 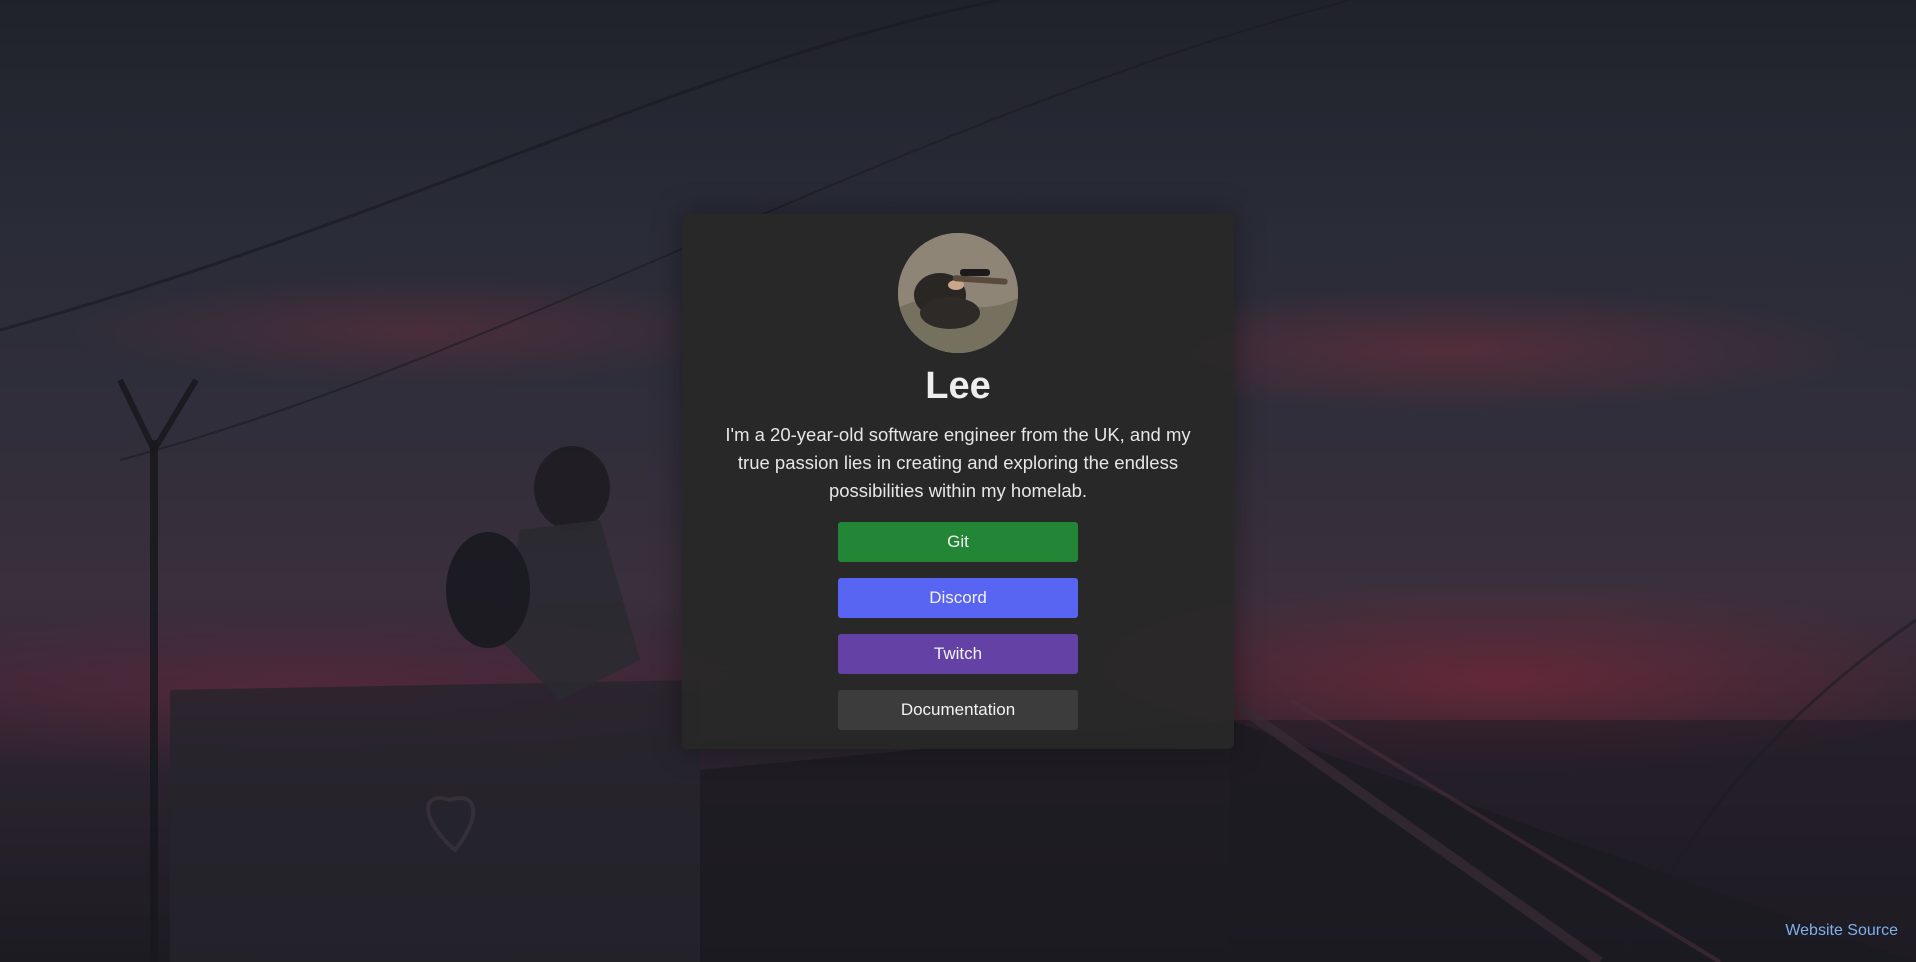 What do you see at coordinates (958, 598) in the screenshot?
I see `discord-button: Discord` at bounding box center [958, 598].